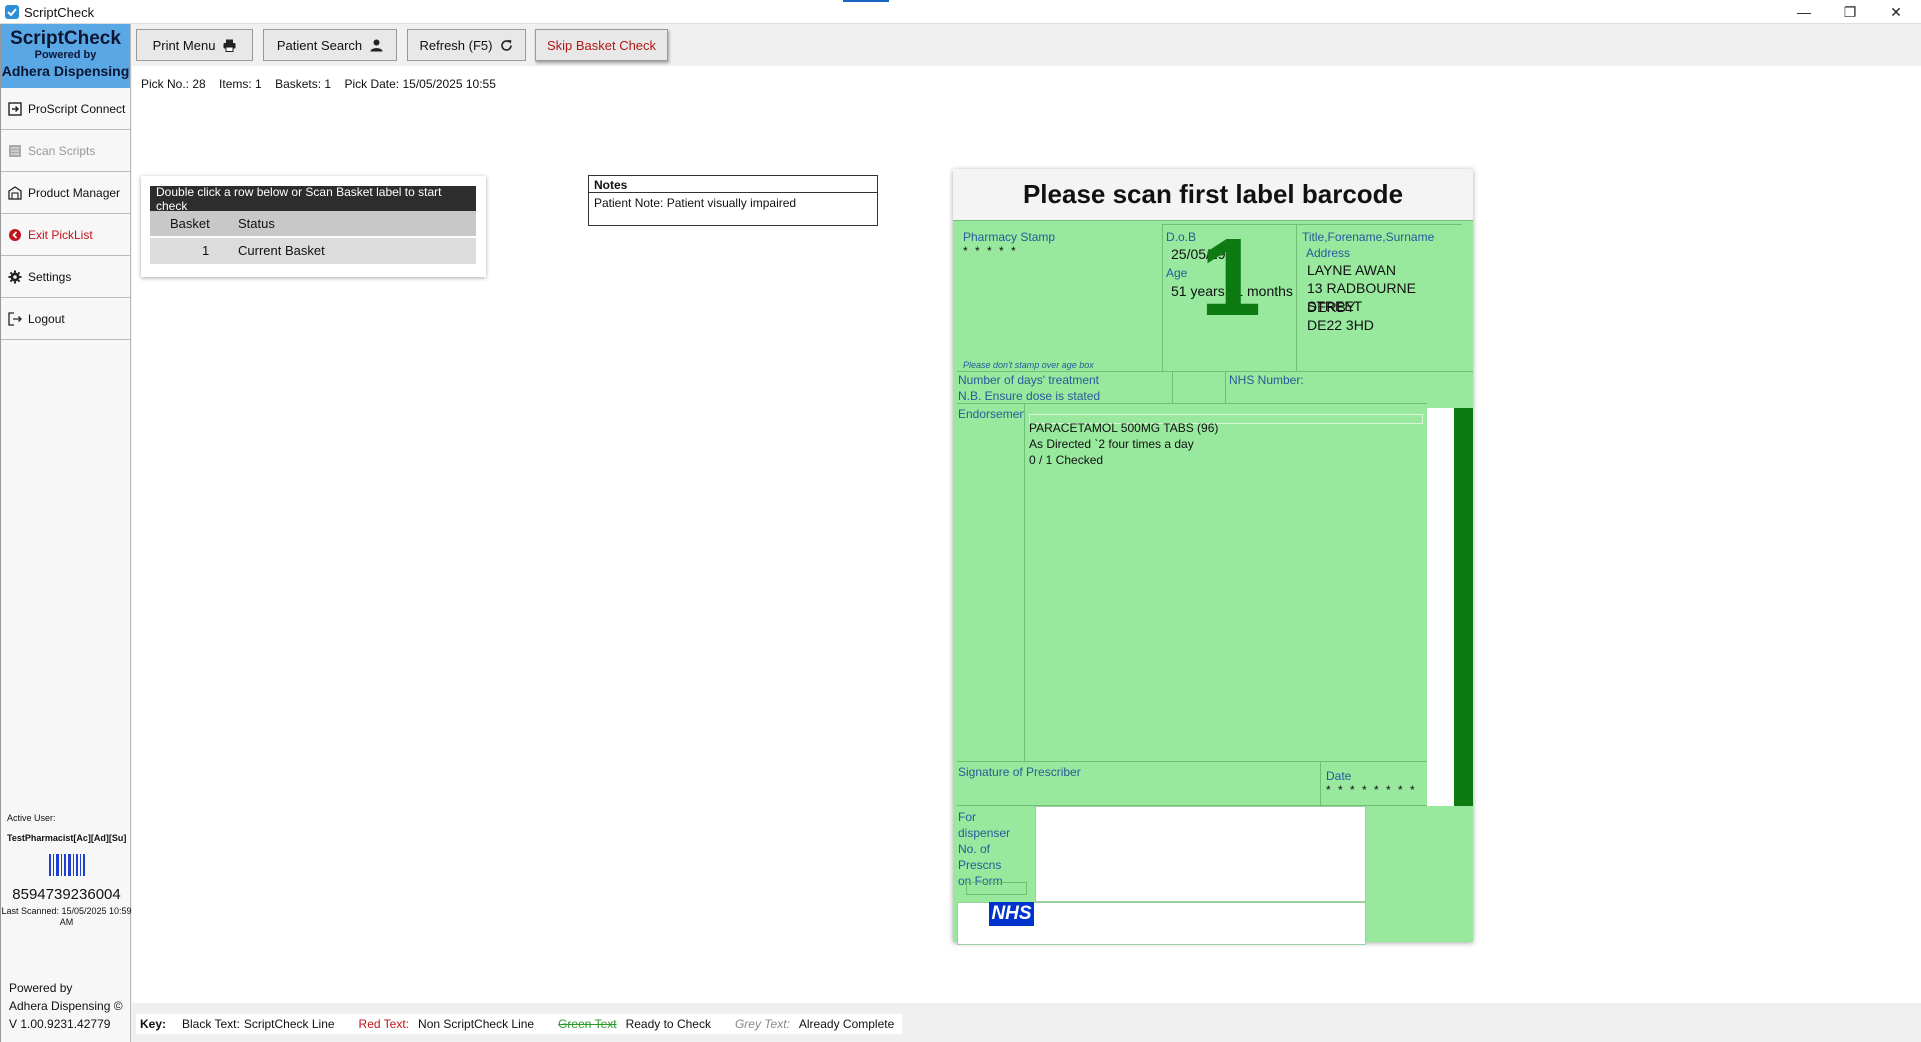  I want to click on warehouse-icon, so click(15, 192).